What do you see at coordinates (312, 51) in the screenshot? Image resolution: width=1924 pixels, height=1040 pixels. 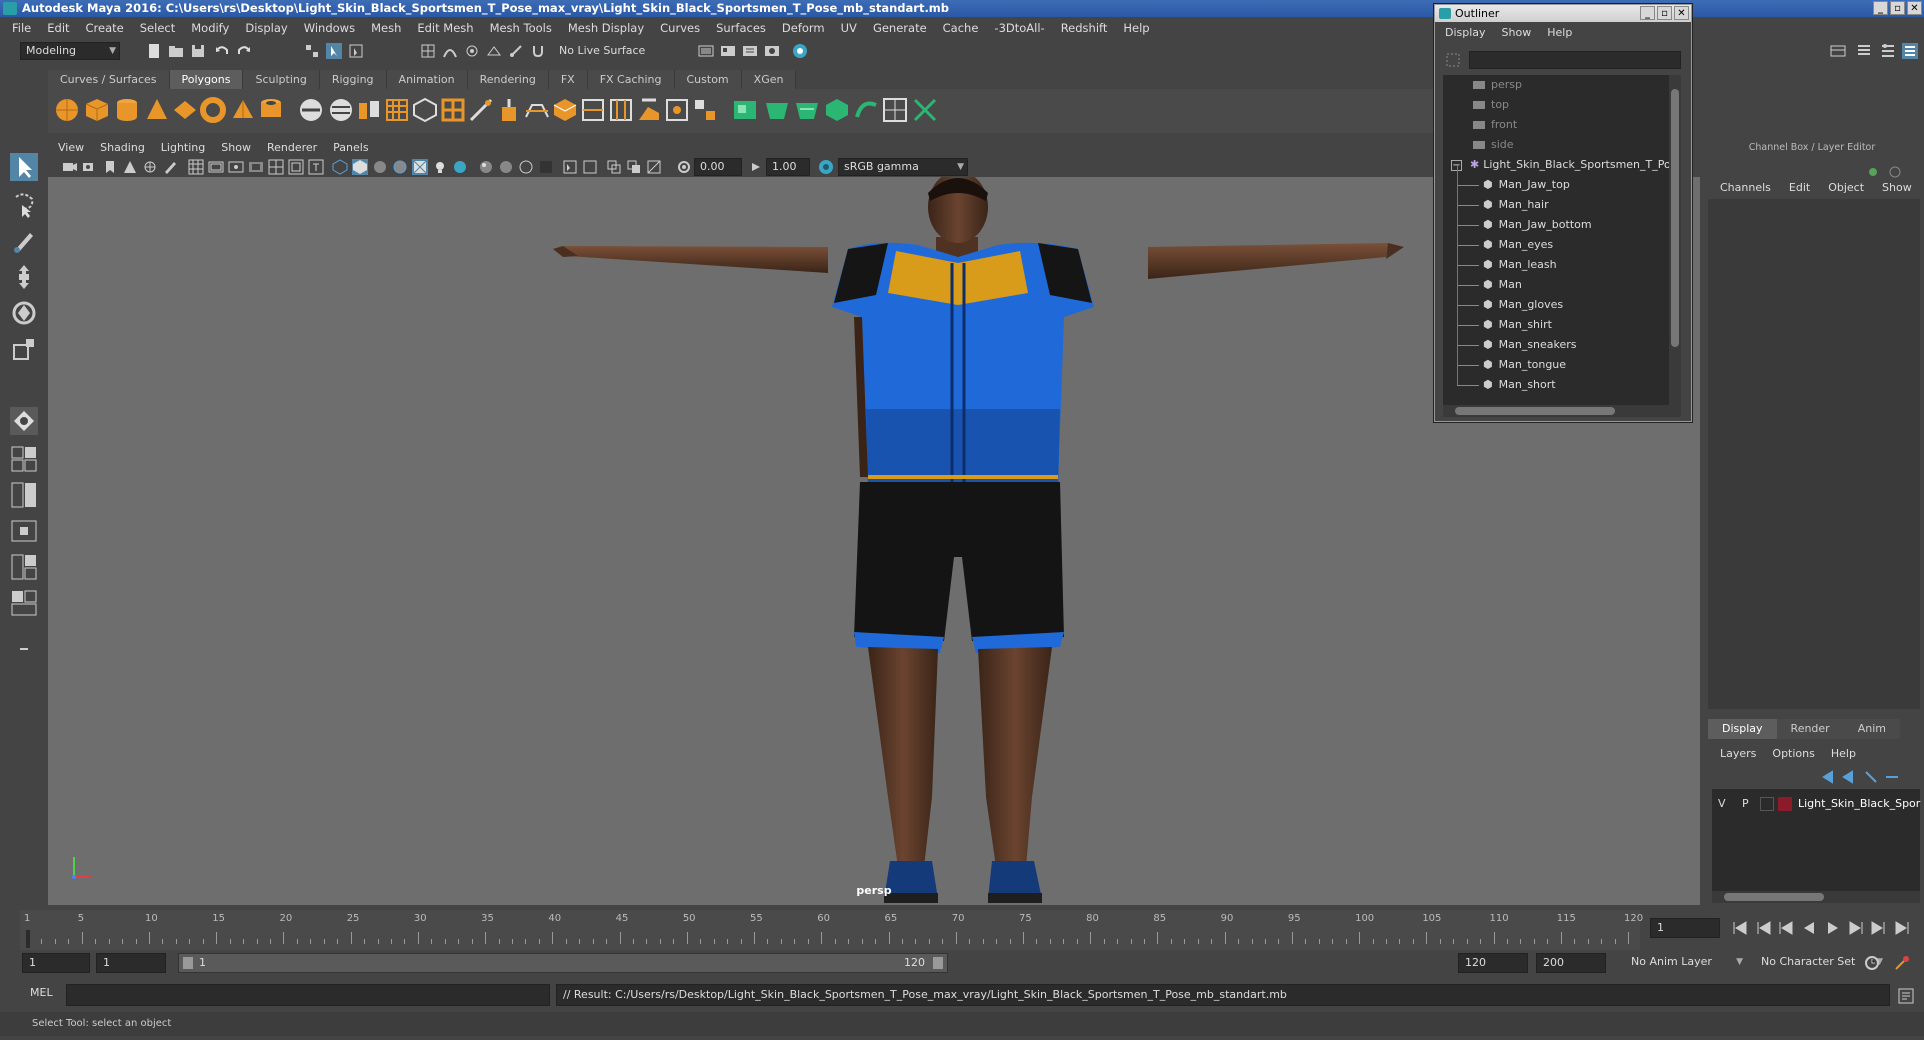 I see `select-hierarchy-icon` at bounding box center [312, 51].